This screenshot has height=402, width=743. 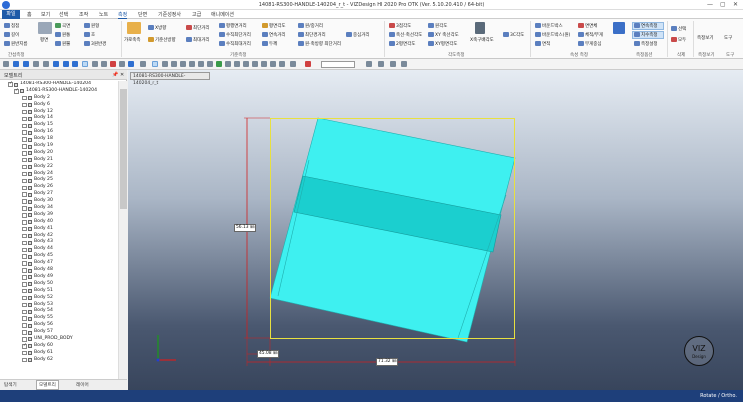 I want to click on tree-item: Body 34, so click(x=59, y=208).